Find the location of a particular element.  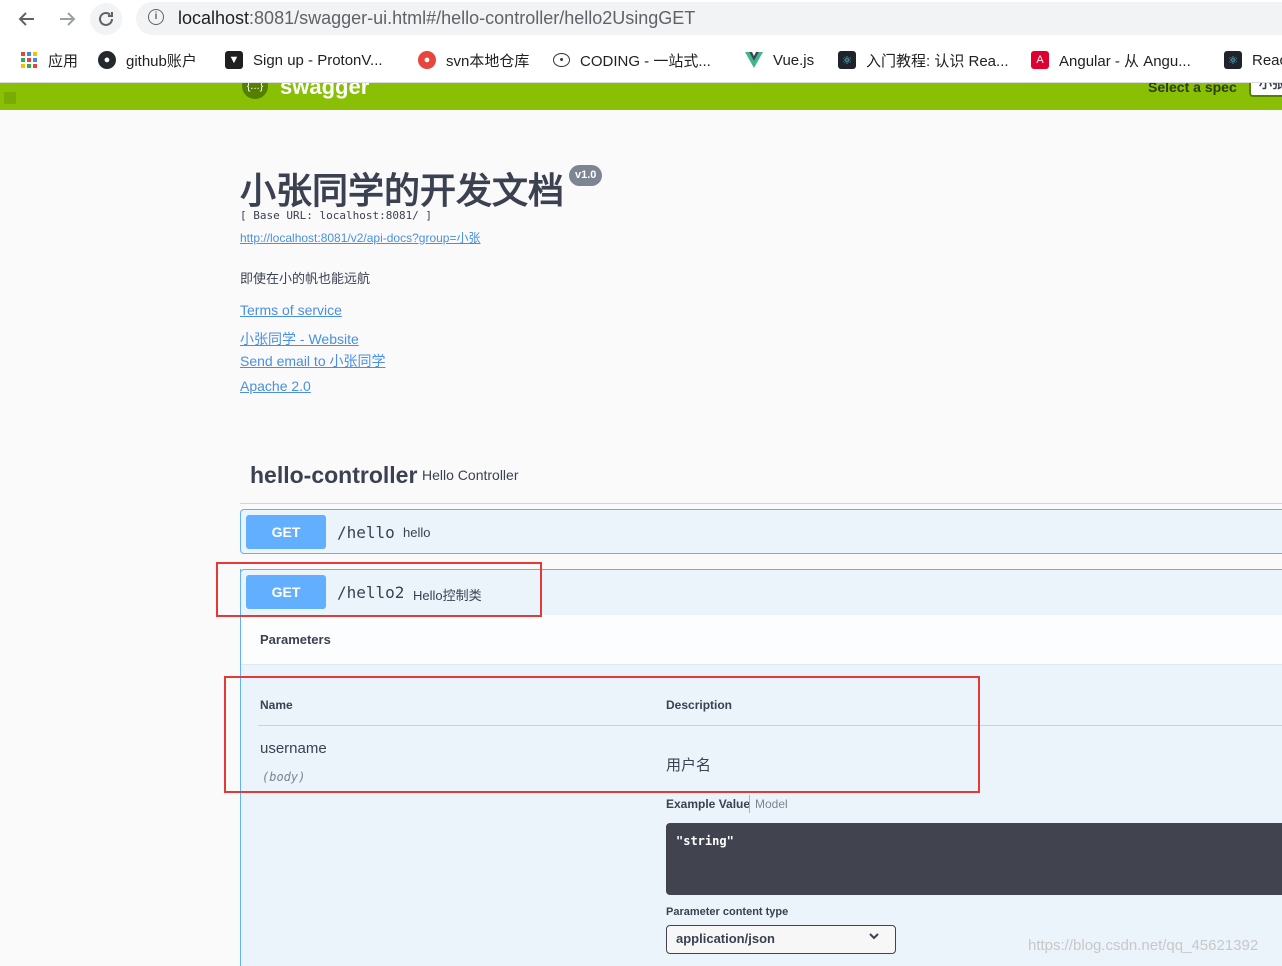

protonvpn-icon: ▼ is located at coordinates (234, 60).